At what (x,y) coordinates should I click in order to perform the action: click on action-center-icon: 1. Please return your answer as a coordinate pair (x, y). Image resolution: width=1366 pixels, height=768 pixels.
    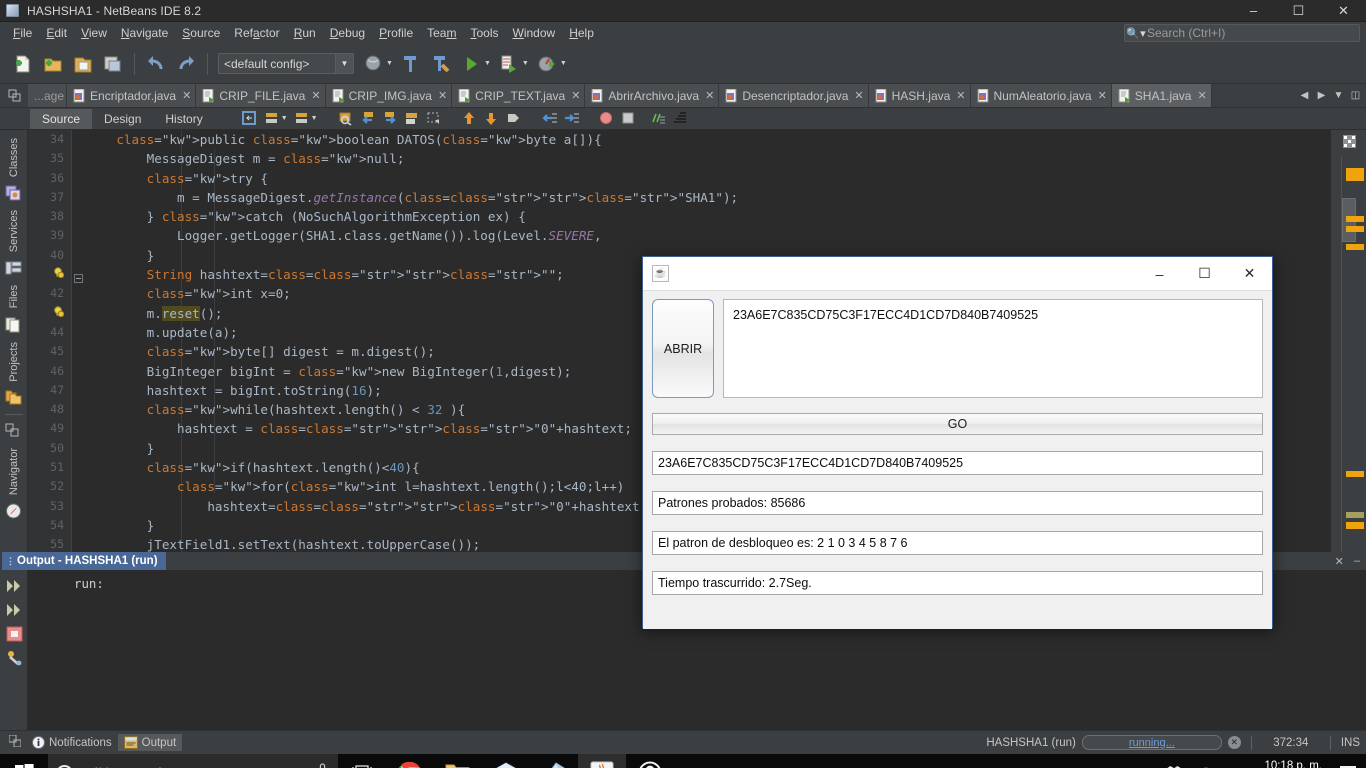
    Looking at the image, I should click on (1348, 761).